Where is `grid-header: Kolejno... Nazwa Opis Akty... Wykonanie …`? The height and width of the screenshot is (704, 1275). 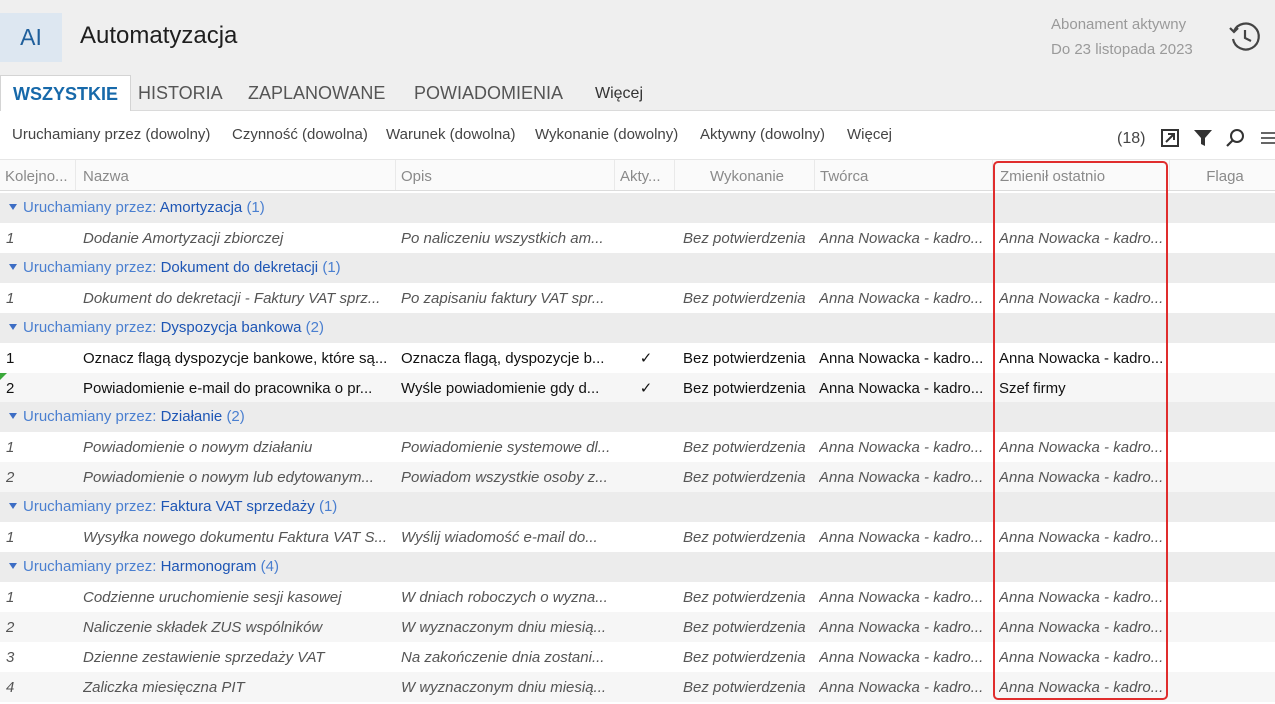 grid-header: Kolejno... Nazwa Opis Akty... Wykonanie … is located at coordinates (637, 175).